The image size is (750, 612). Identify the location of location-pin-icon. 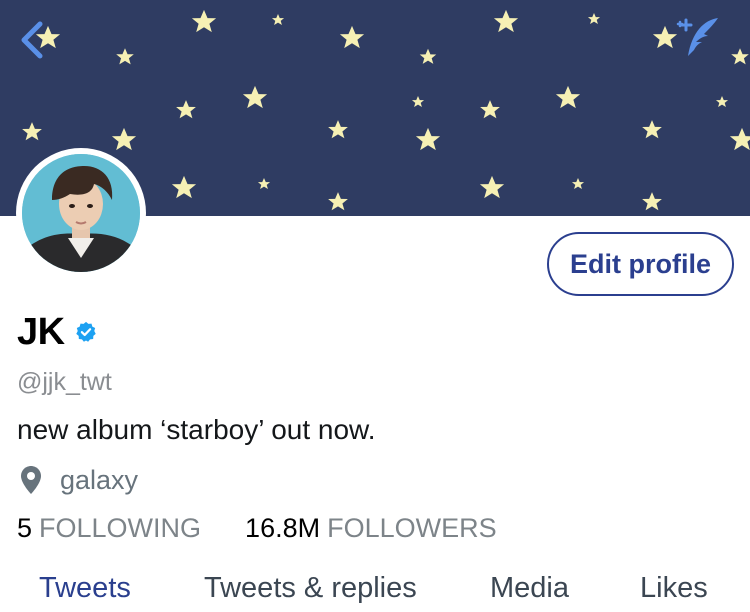
(31, 480).